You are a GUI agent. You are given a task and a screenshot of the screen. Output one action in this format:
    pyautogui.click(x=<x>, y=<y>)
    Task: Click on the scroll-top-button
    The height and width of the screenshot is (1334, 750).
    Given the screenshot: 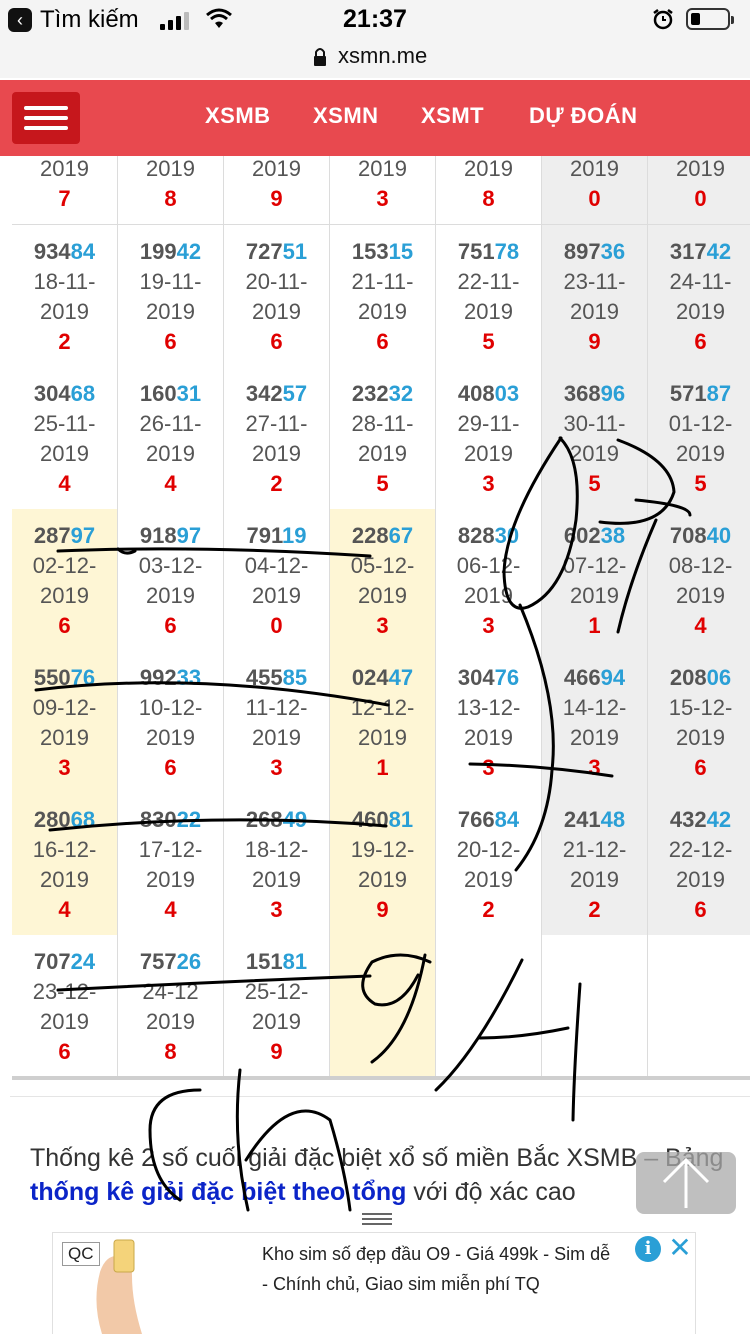 What is the action you would take?
    pyautogui.click(x=686, y=1183)
    